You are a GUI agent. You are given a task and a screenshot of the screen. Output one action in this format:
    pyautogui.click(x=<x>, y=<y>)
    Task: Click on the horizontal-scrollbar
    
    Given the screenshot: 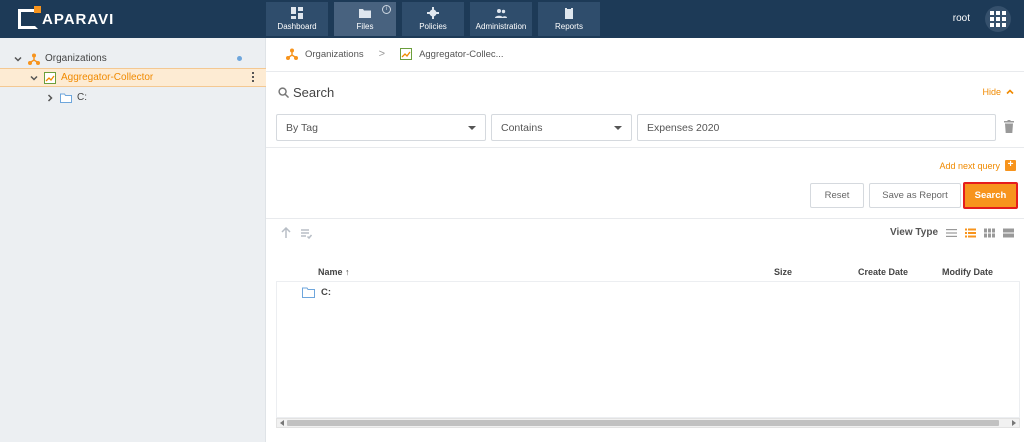 What is the action you would take?
    pyautogui.click(x=648, y=423)
    